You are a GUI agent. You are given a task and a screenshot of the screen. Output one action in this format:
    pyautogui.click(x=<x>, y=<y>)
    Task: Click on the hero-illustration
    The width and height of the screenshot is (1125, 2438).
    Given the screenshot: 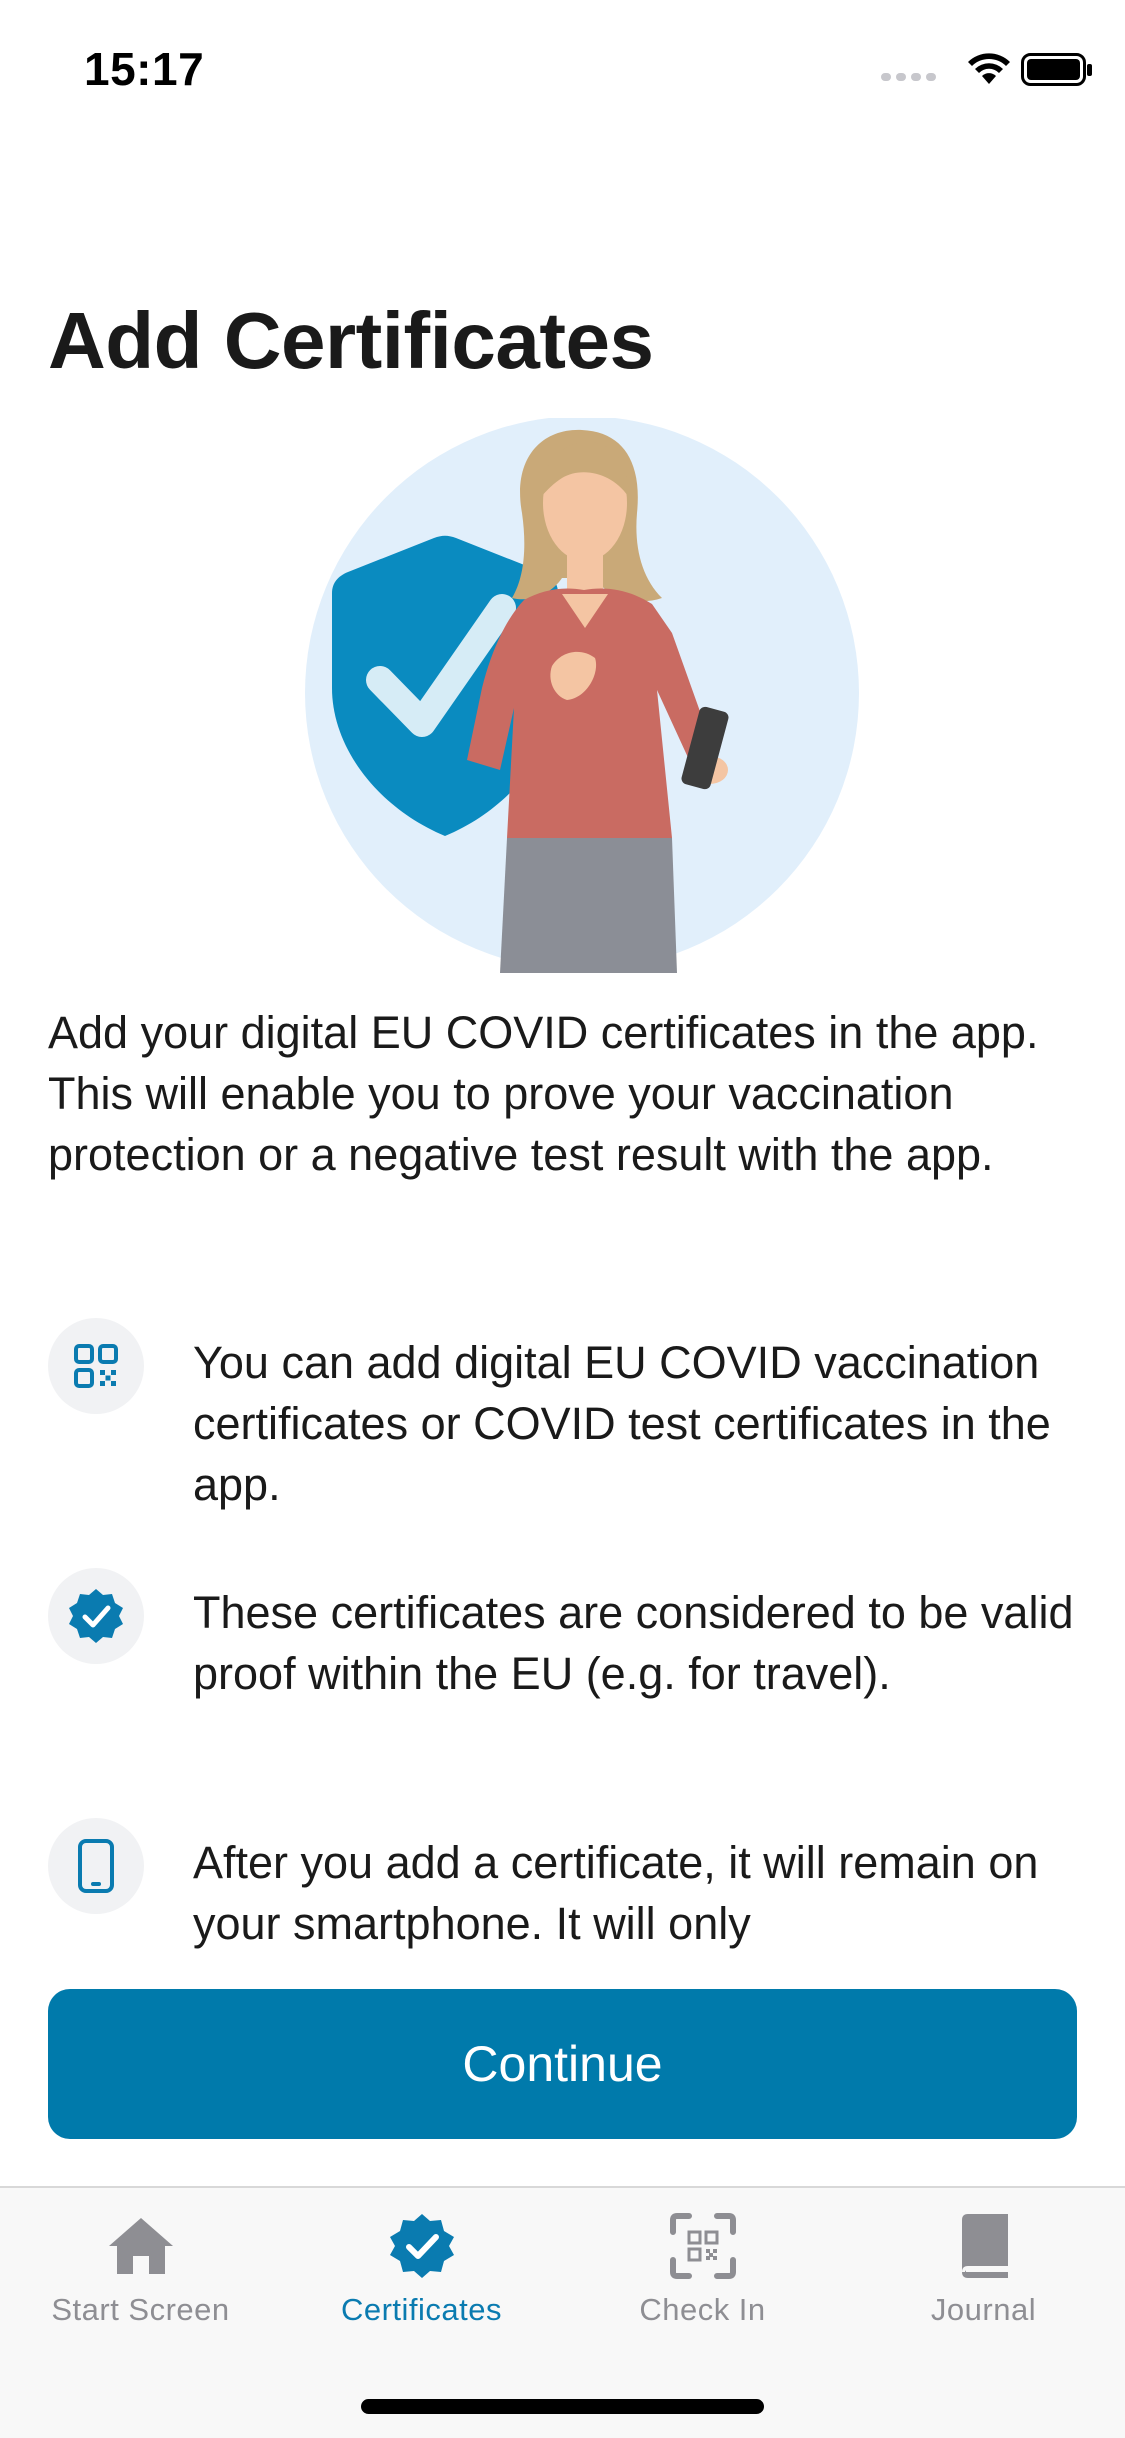 What is the action you would take?
    pyautogui.click(x=582, y=695)
    